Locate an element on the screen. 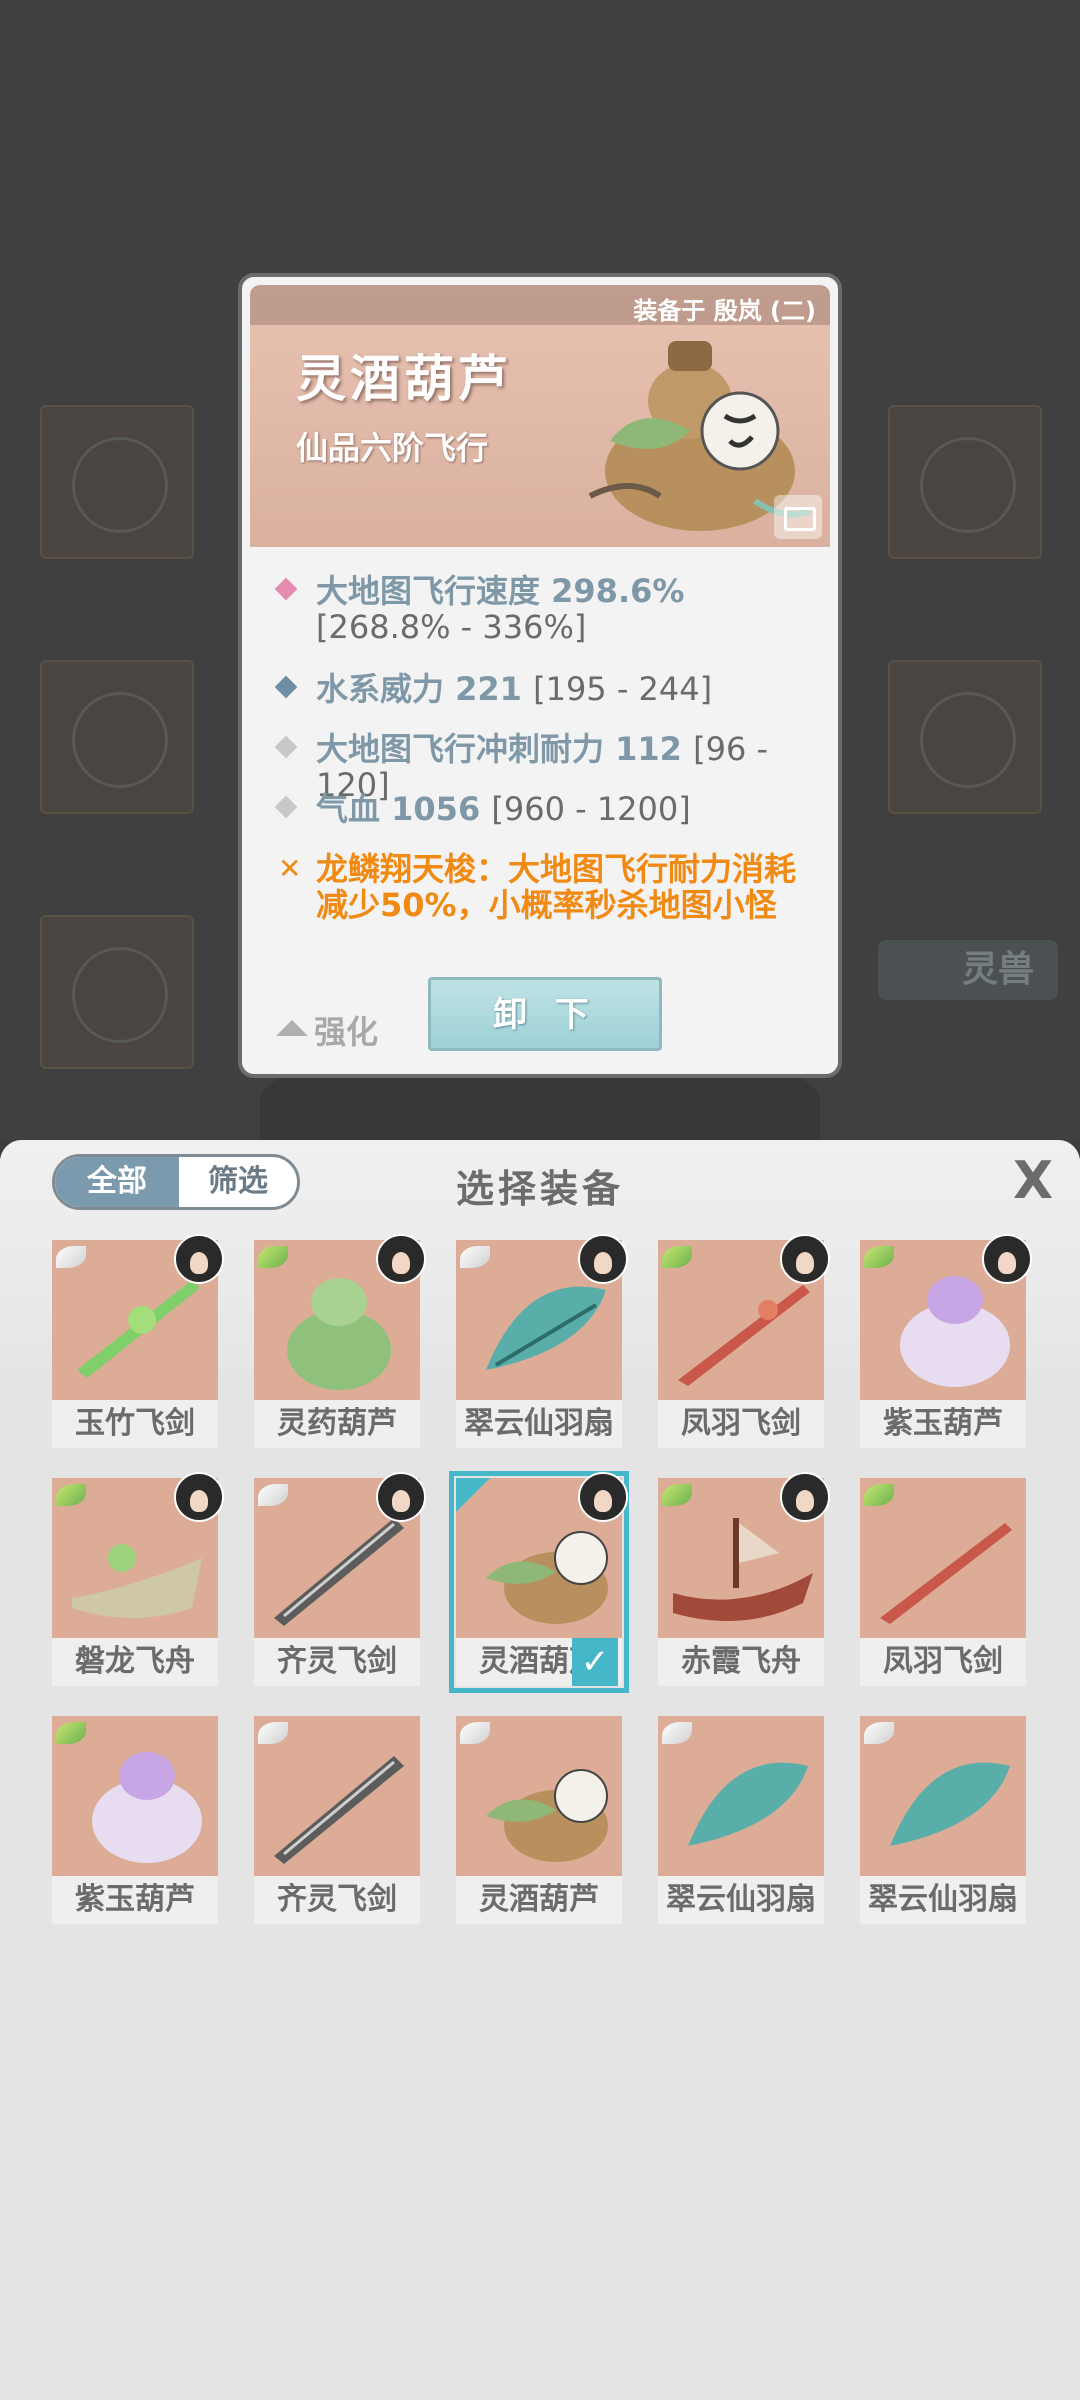 Image resolution: width=1080 pixels, height=2400 pixels. share-icon is located at coordinates (798, 517).